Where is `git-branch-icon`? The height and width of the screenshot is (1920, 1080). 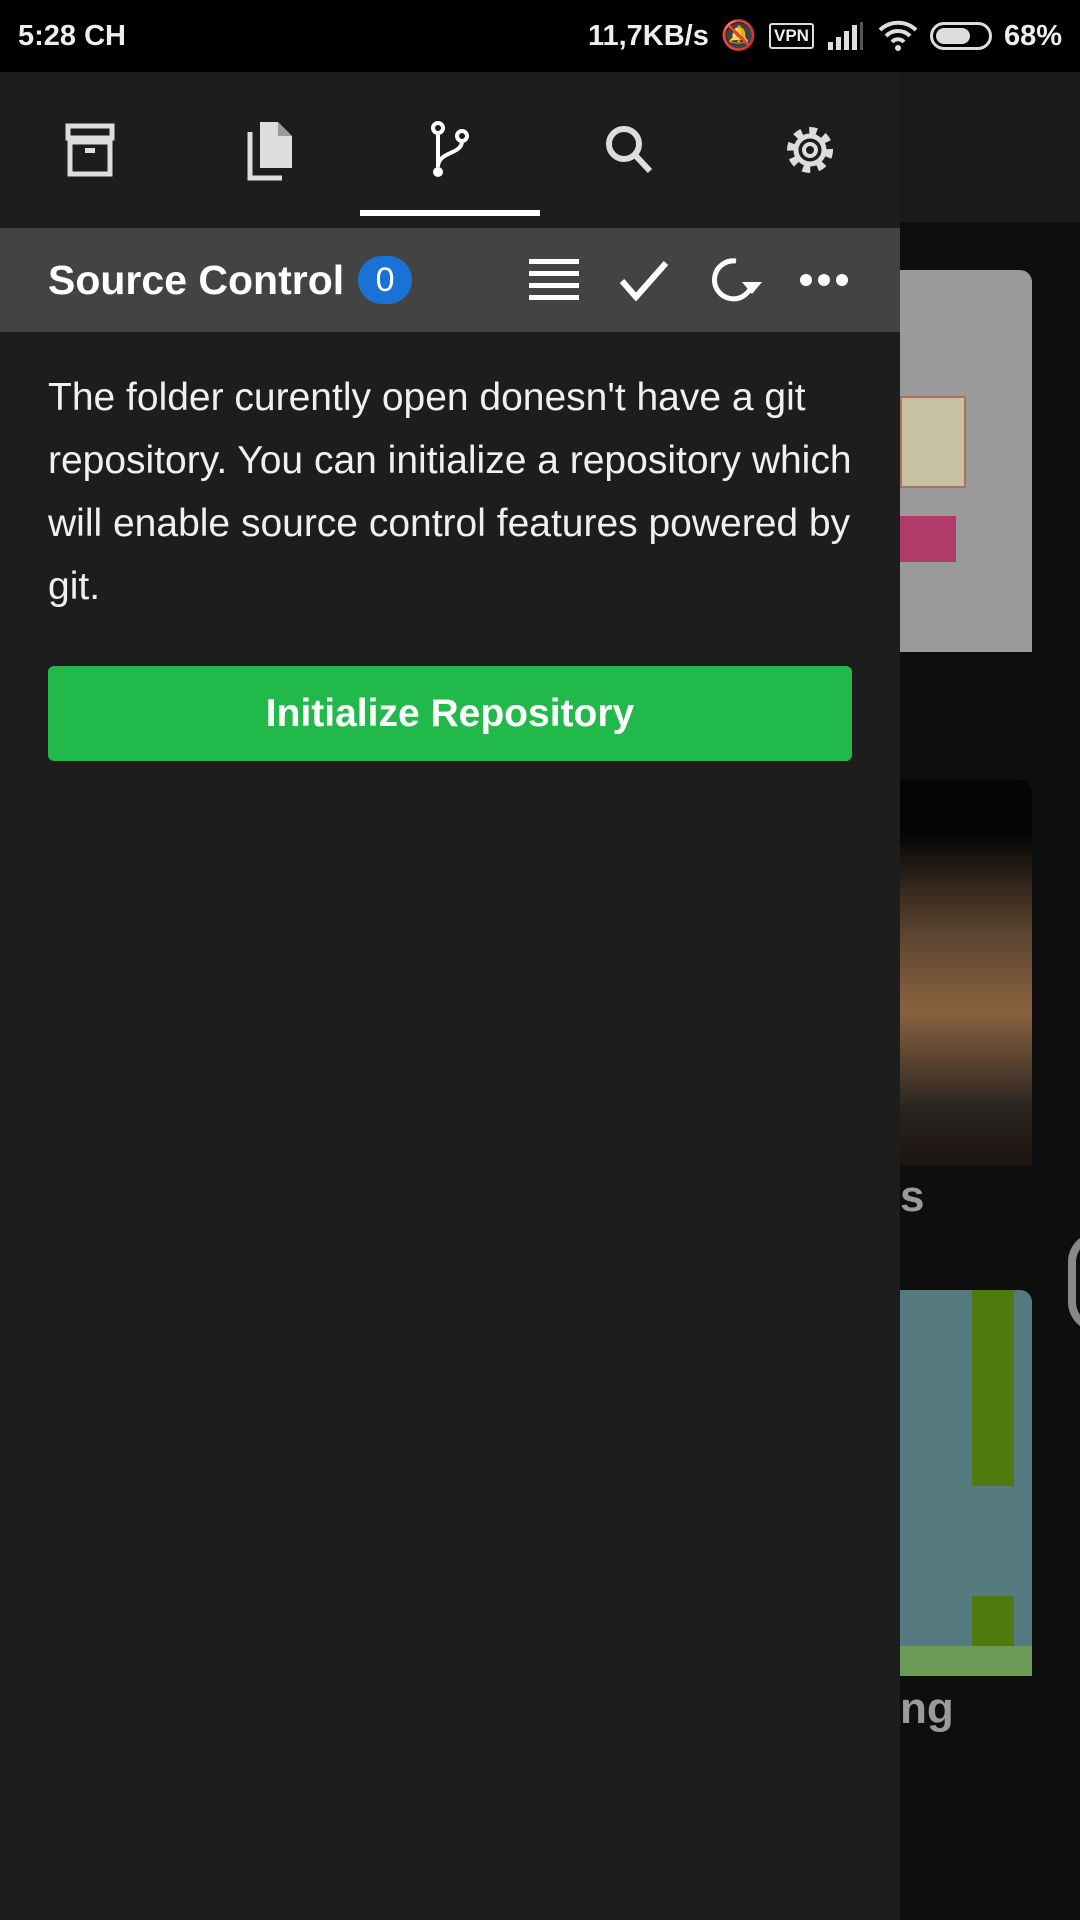
git-branch-icon is located at coordinates (450, 149).